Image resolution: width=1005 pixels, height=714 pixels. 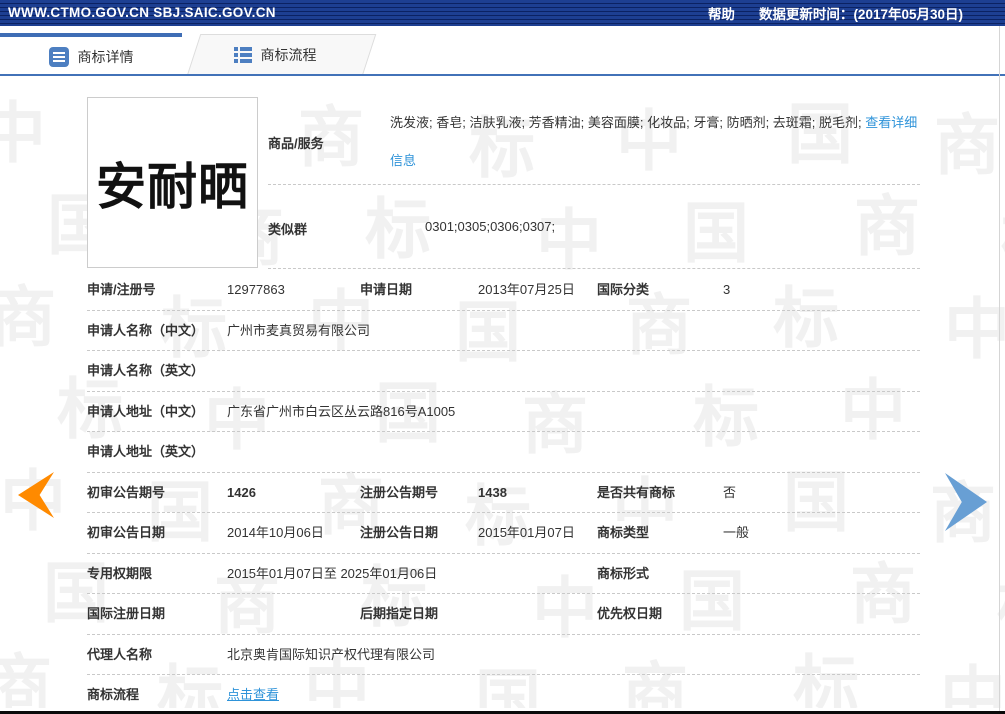 What do you see at coordinates (126, 613) in the screenshot?
I see `field-label: 国际注册日期` at bounding box center [126, 613].